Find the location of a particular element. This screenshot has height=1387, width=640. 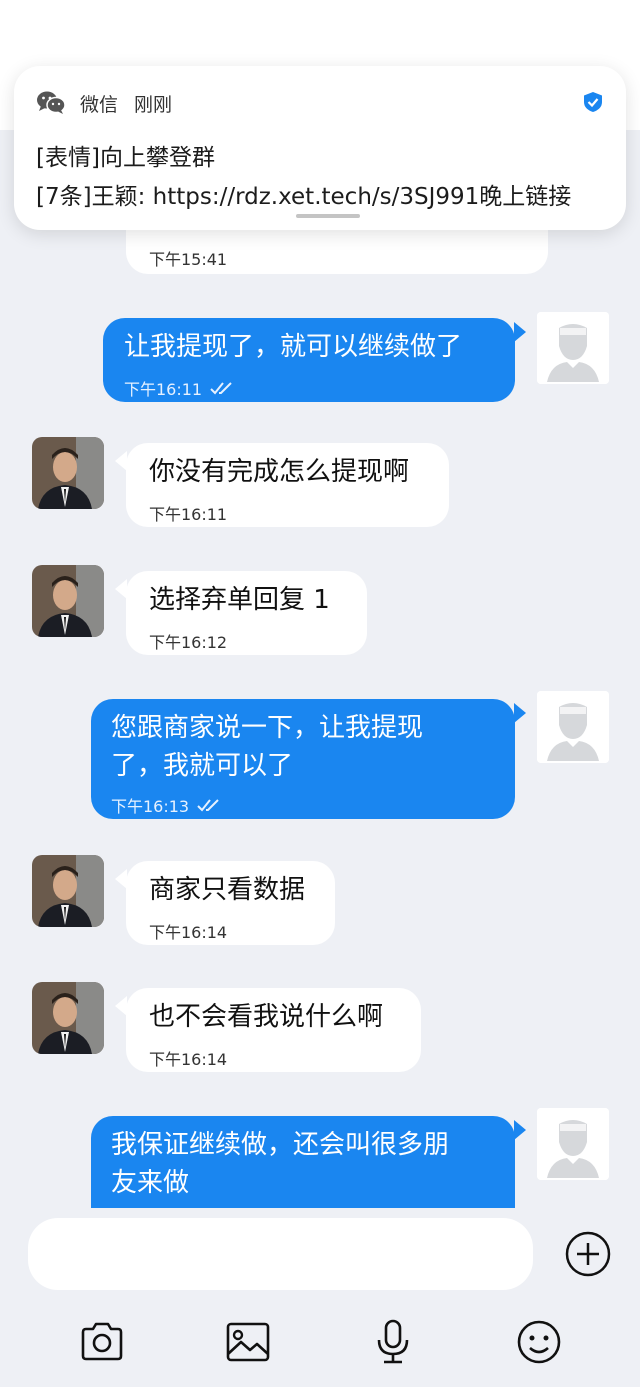

message-text-line: 友来做 is located at coordinates (150, 1183).